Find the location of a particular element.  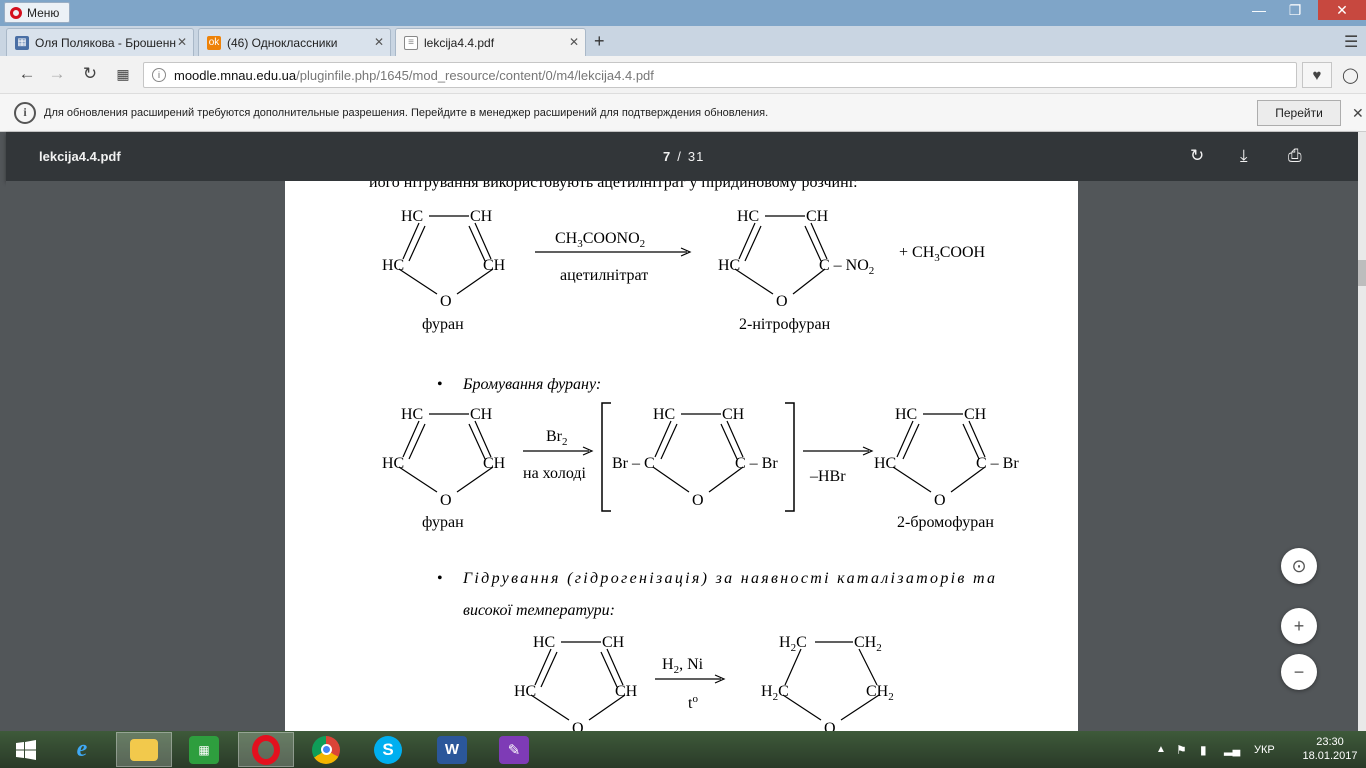

windows-taskbar: e ▦ S W ✎ ▲ ⚑ ▮ ▂▄ УКР 23:30 18.01.2017 is located at coordinates (683, 749).